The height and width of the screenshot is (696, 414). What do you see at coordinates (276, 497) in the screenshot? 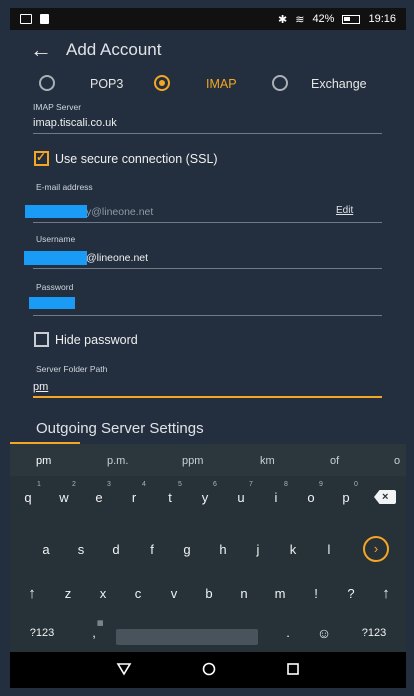
I see `key-i: i` at bounding box center [276, 497].